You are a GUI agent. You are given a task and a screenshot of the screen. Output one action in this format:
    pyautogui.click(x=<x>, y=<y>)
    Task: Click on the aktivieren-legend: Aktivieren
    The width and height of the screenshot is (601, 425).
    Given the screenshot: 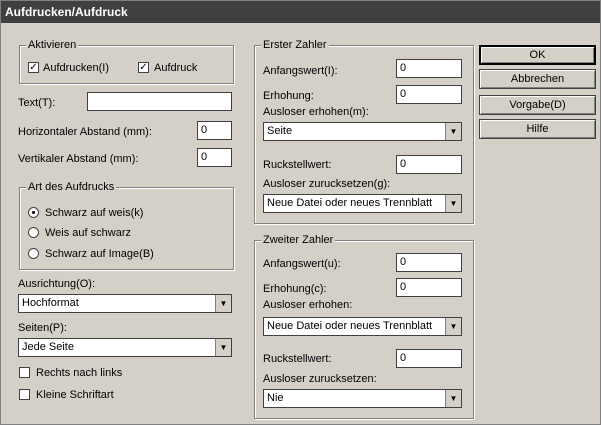 What is the action you would take?
    pyautogui.click(x=52, y=45)
    